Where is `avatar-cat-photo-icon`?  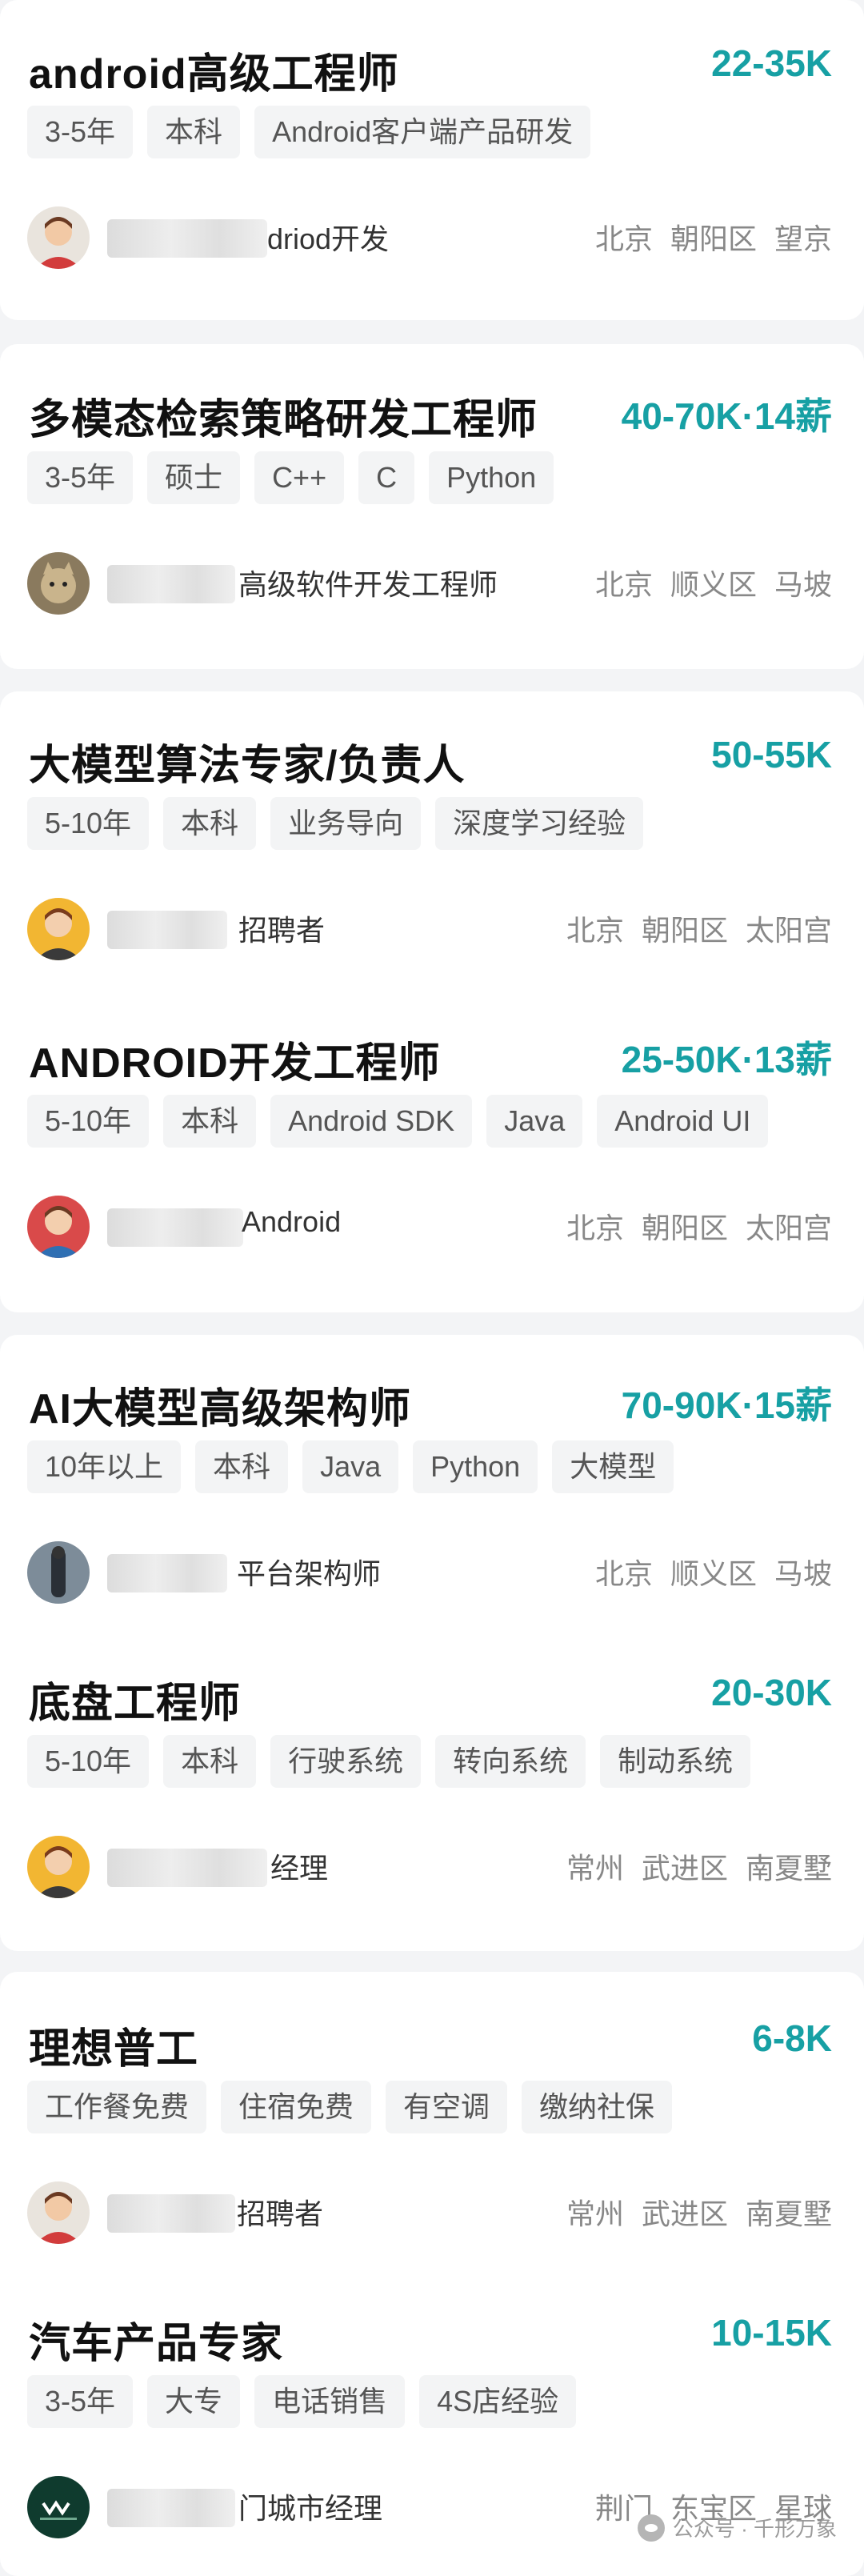 avatar-cat-photo-icon is located at coordinates (58, 583).